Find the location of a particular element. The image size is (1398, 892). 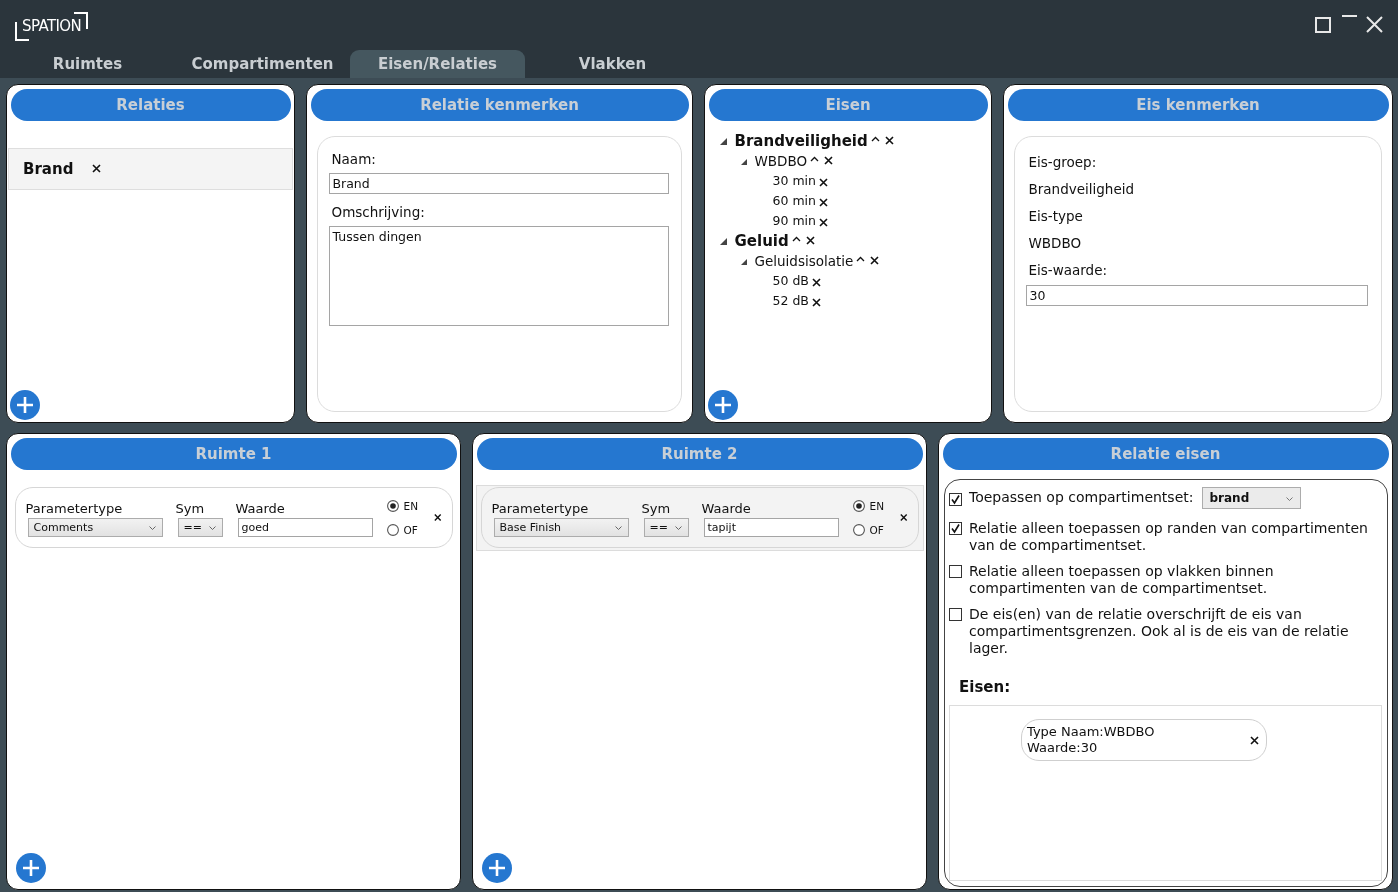

value-input: 30 is located at coordinates (1196, 295).